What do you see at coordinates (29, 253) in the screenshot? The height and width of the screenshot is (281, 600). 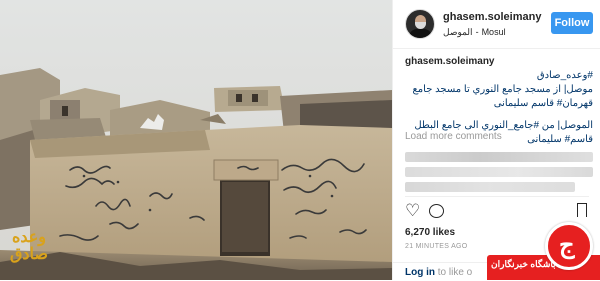 I see `watermark-line-2: صادق` at bounding box center [29, 253].